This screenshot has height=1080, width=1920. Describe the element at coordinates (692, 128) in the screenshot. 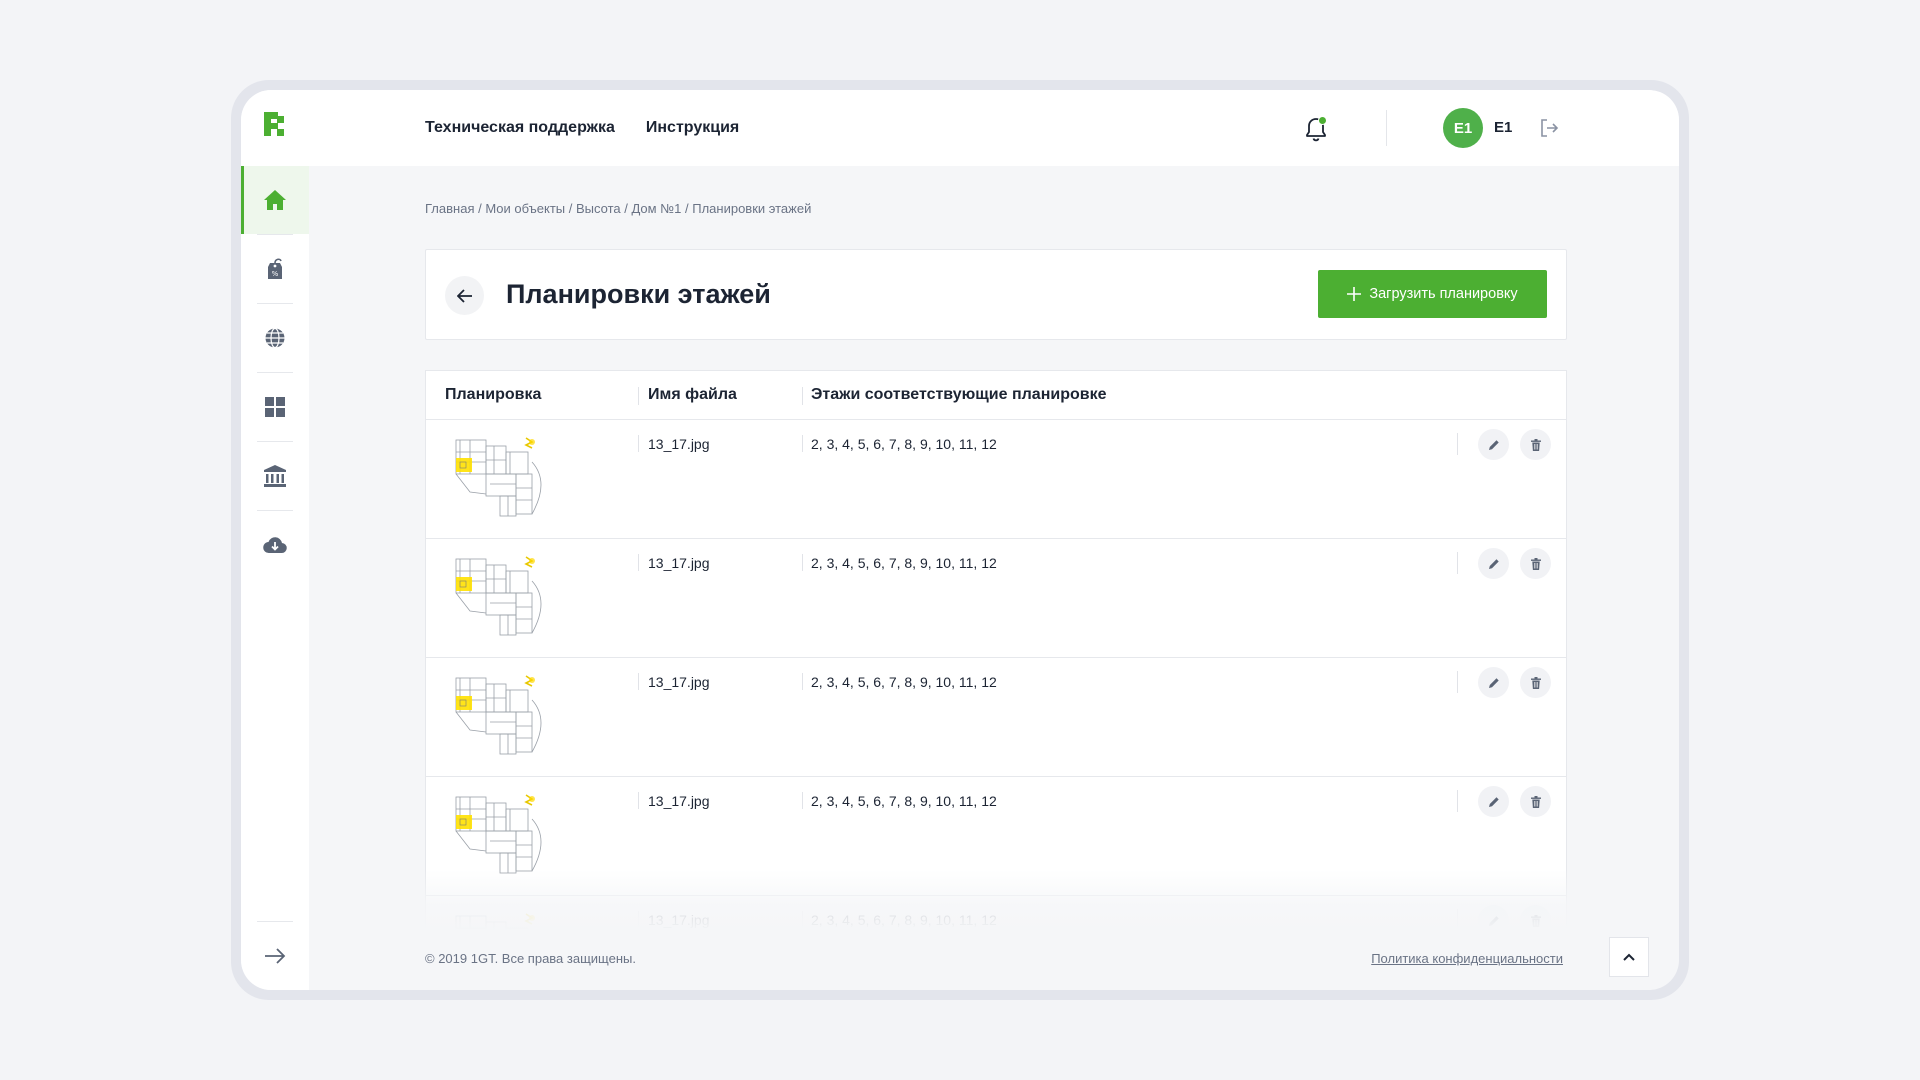

I see `nav-instruction-link: Инструкция` at that location.